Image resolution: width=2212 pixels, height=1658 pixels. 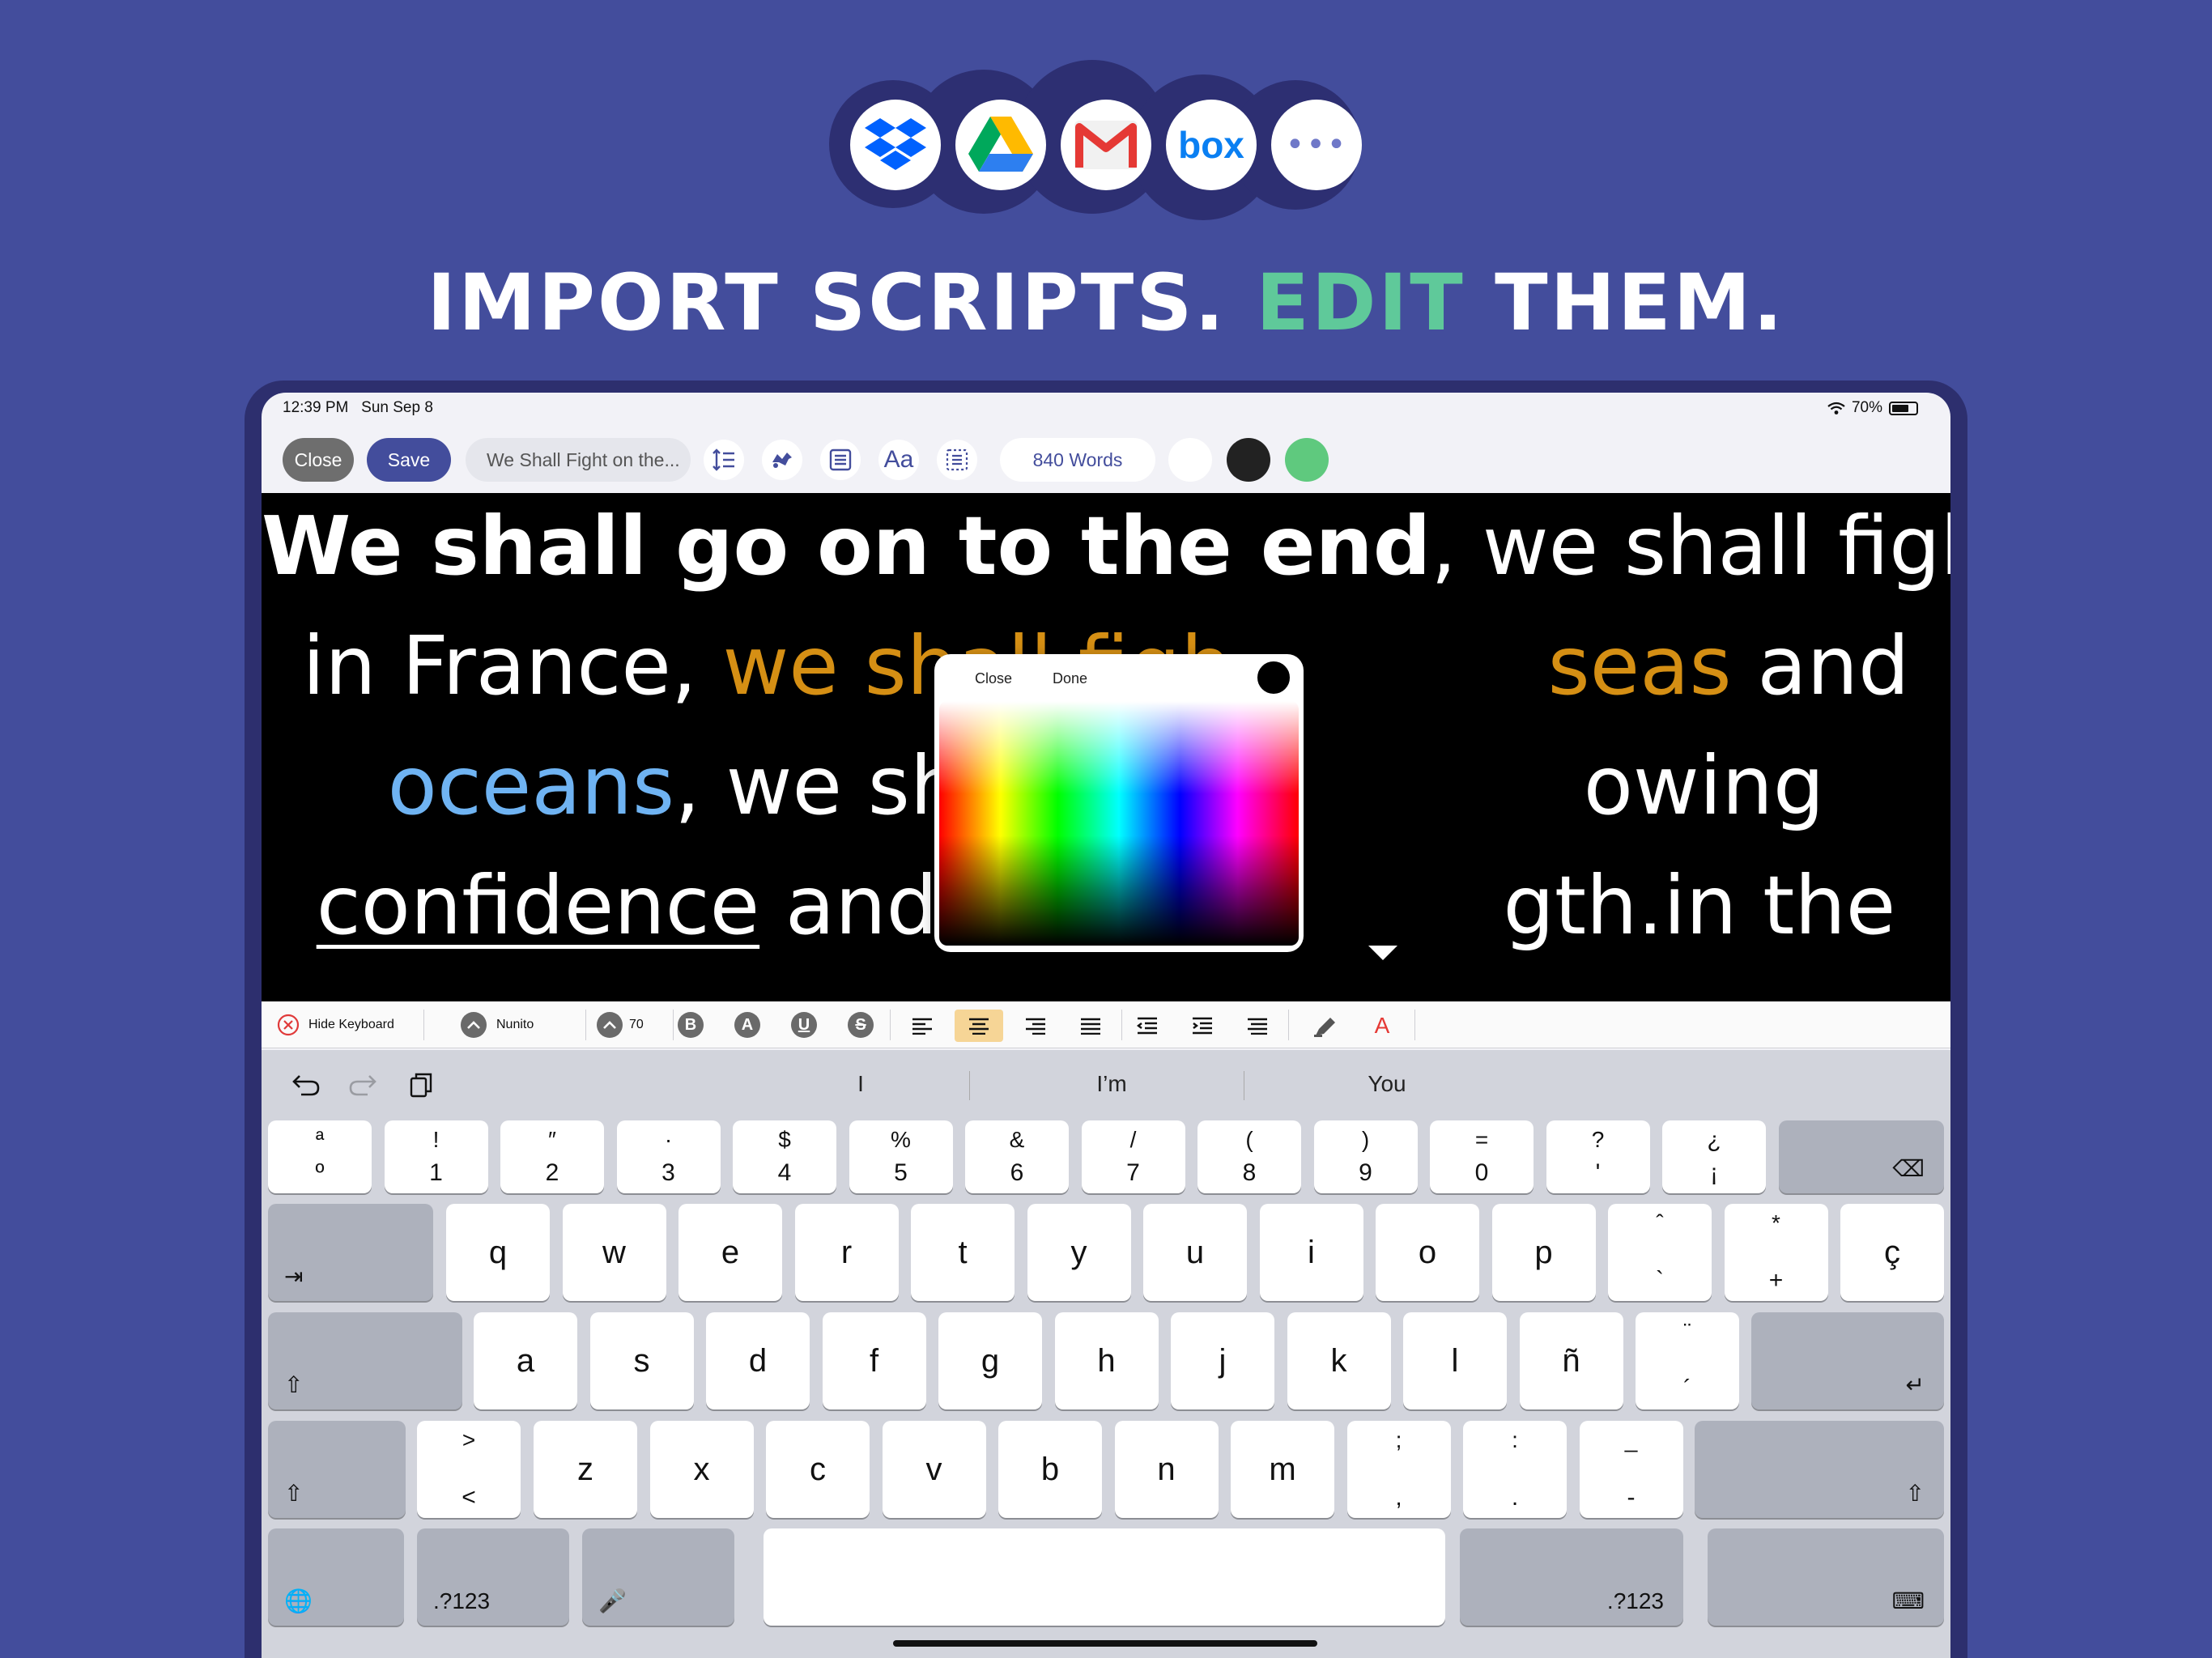 I want to click on symbol-key: ¨ ´, so click(x=1688, y=1360).